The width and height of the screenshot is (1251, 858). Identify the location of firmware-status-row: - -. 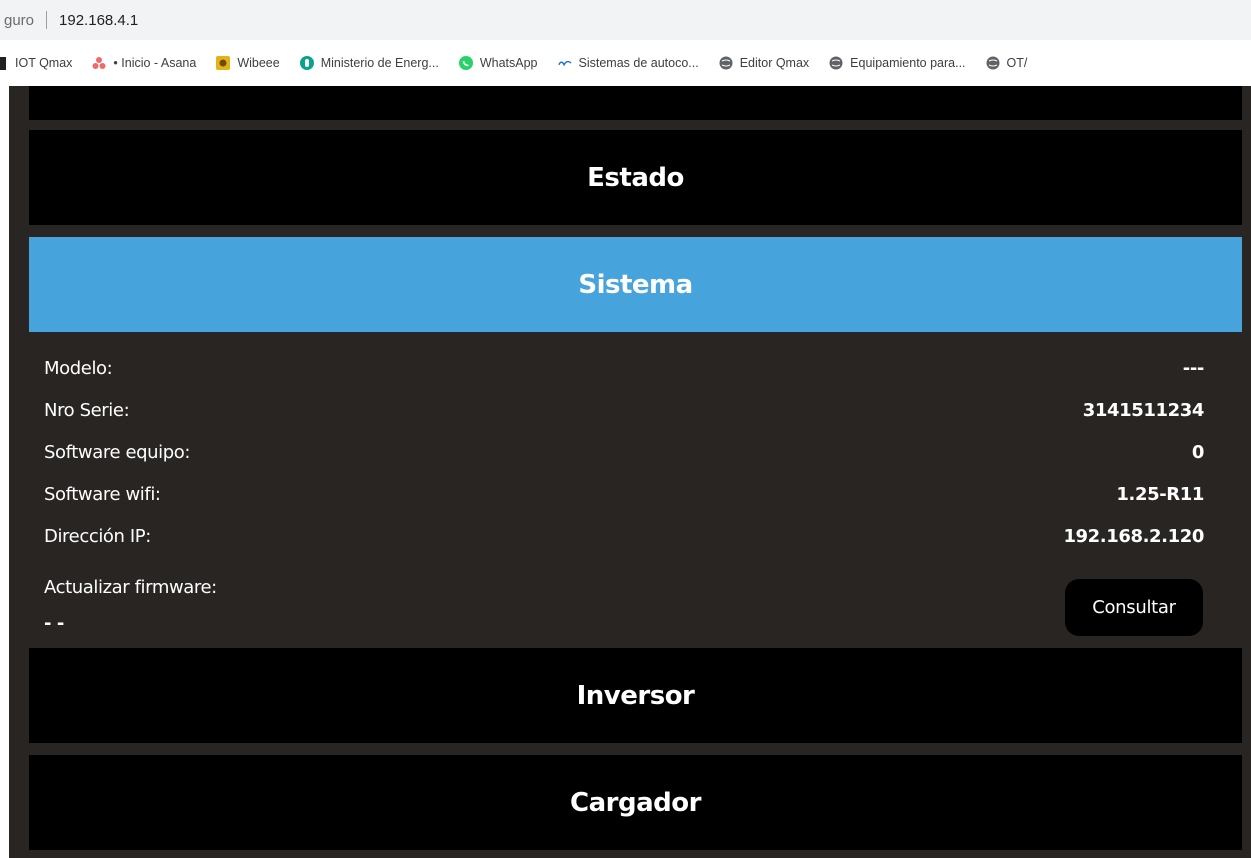
(624, 623).